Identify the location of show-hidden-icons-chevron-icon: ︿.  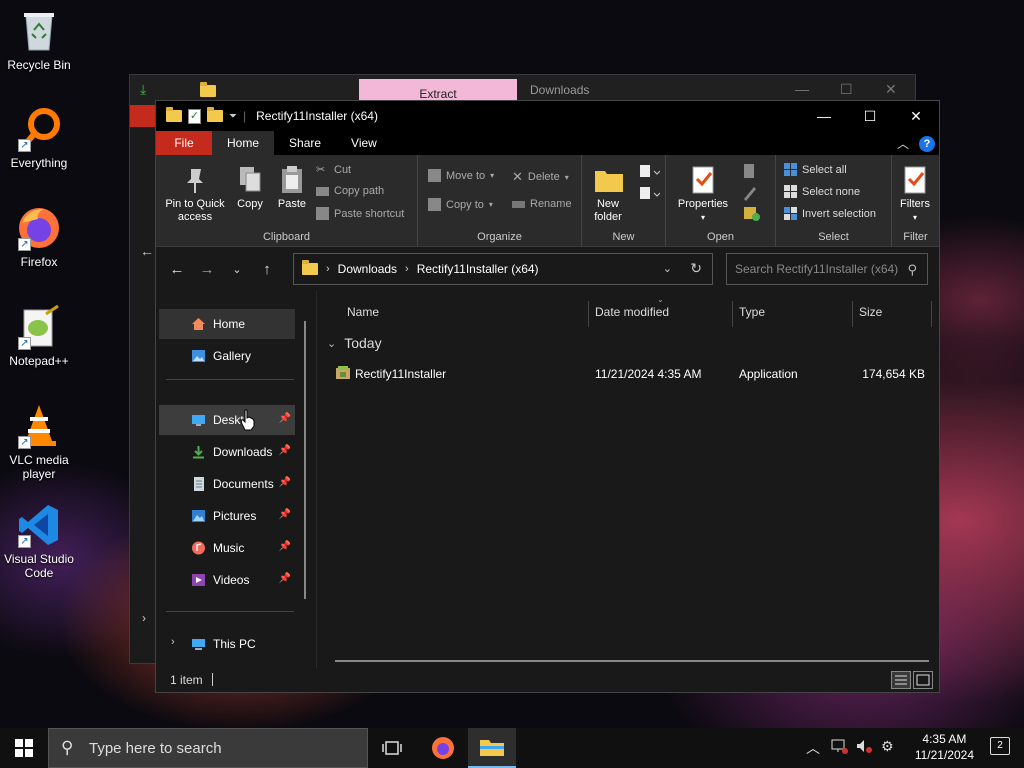
(813, 748).